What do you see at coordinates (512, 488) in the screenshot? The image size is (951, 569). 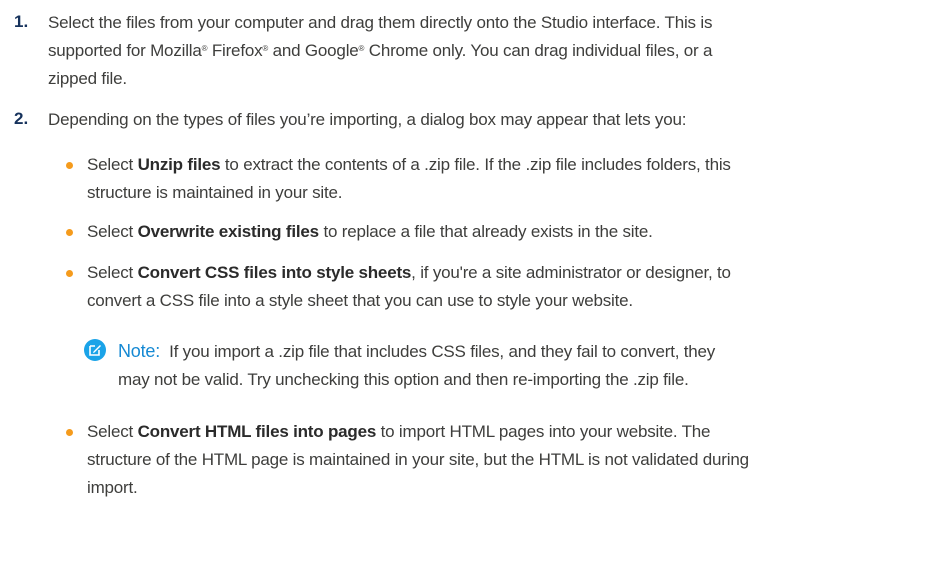 I see `list-item-line: import.` at bounding box center [512, 488].